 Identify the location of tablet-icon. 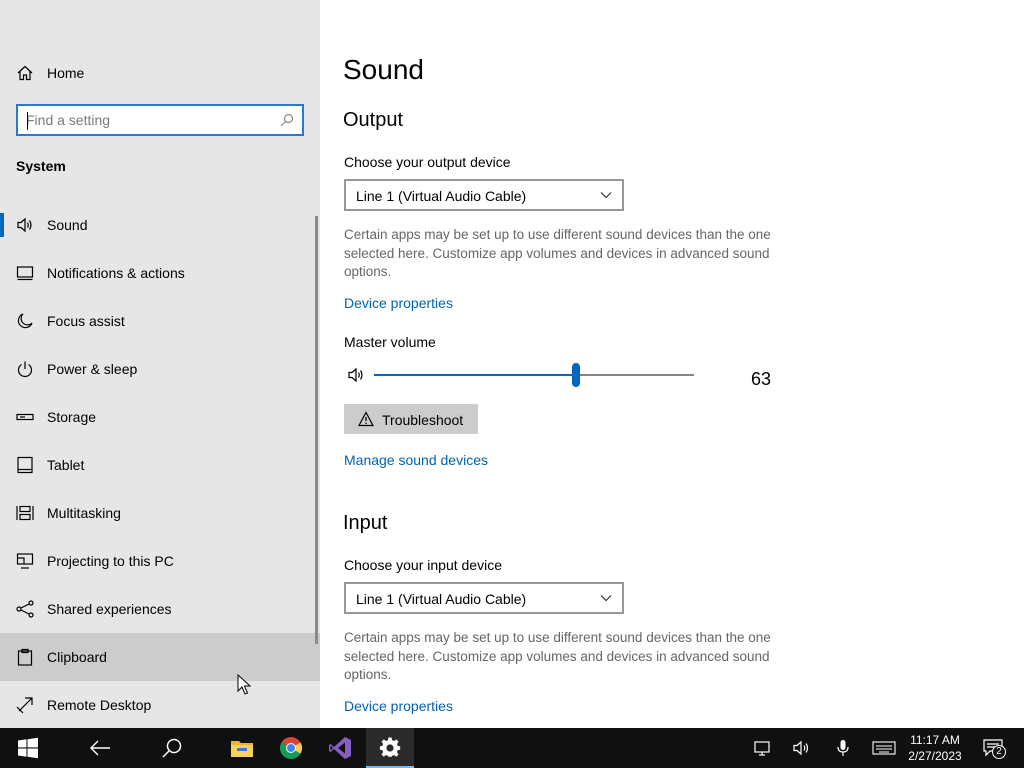
(25, 465).